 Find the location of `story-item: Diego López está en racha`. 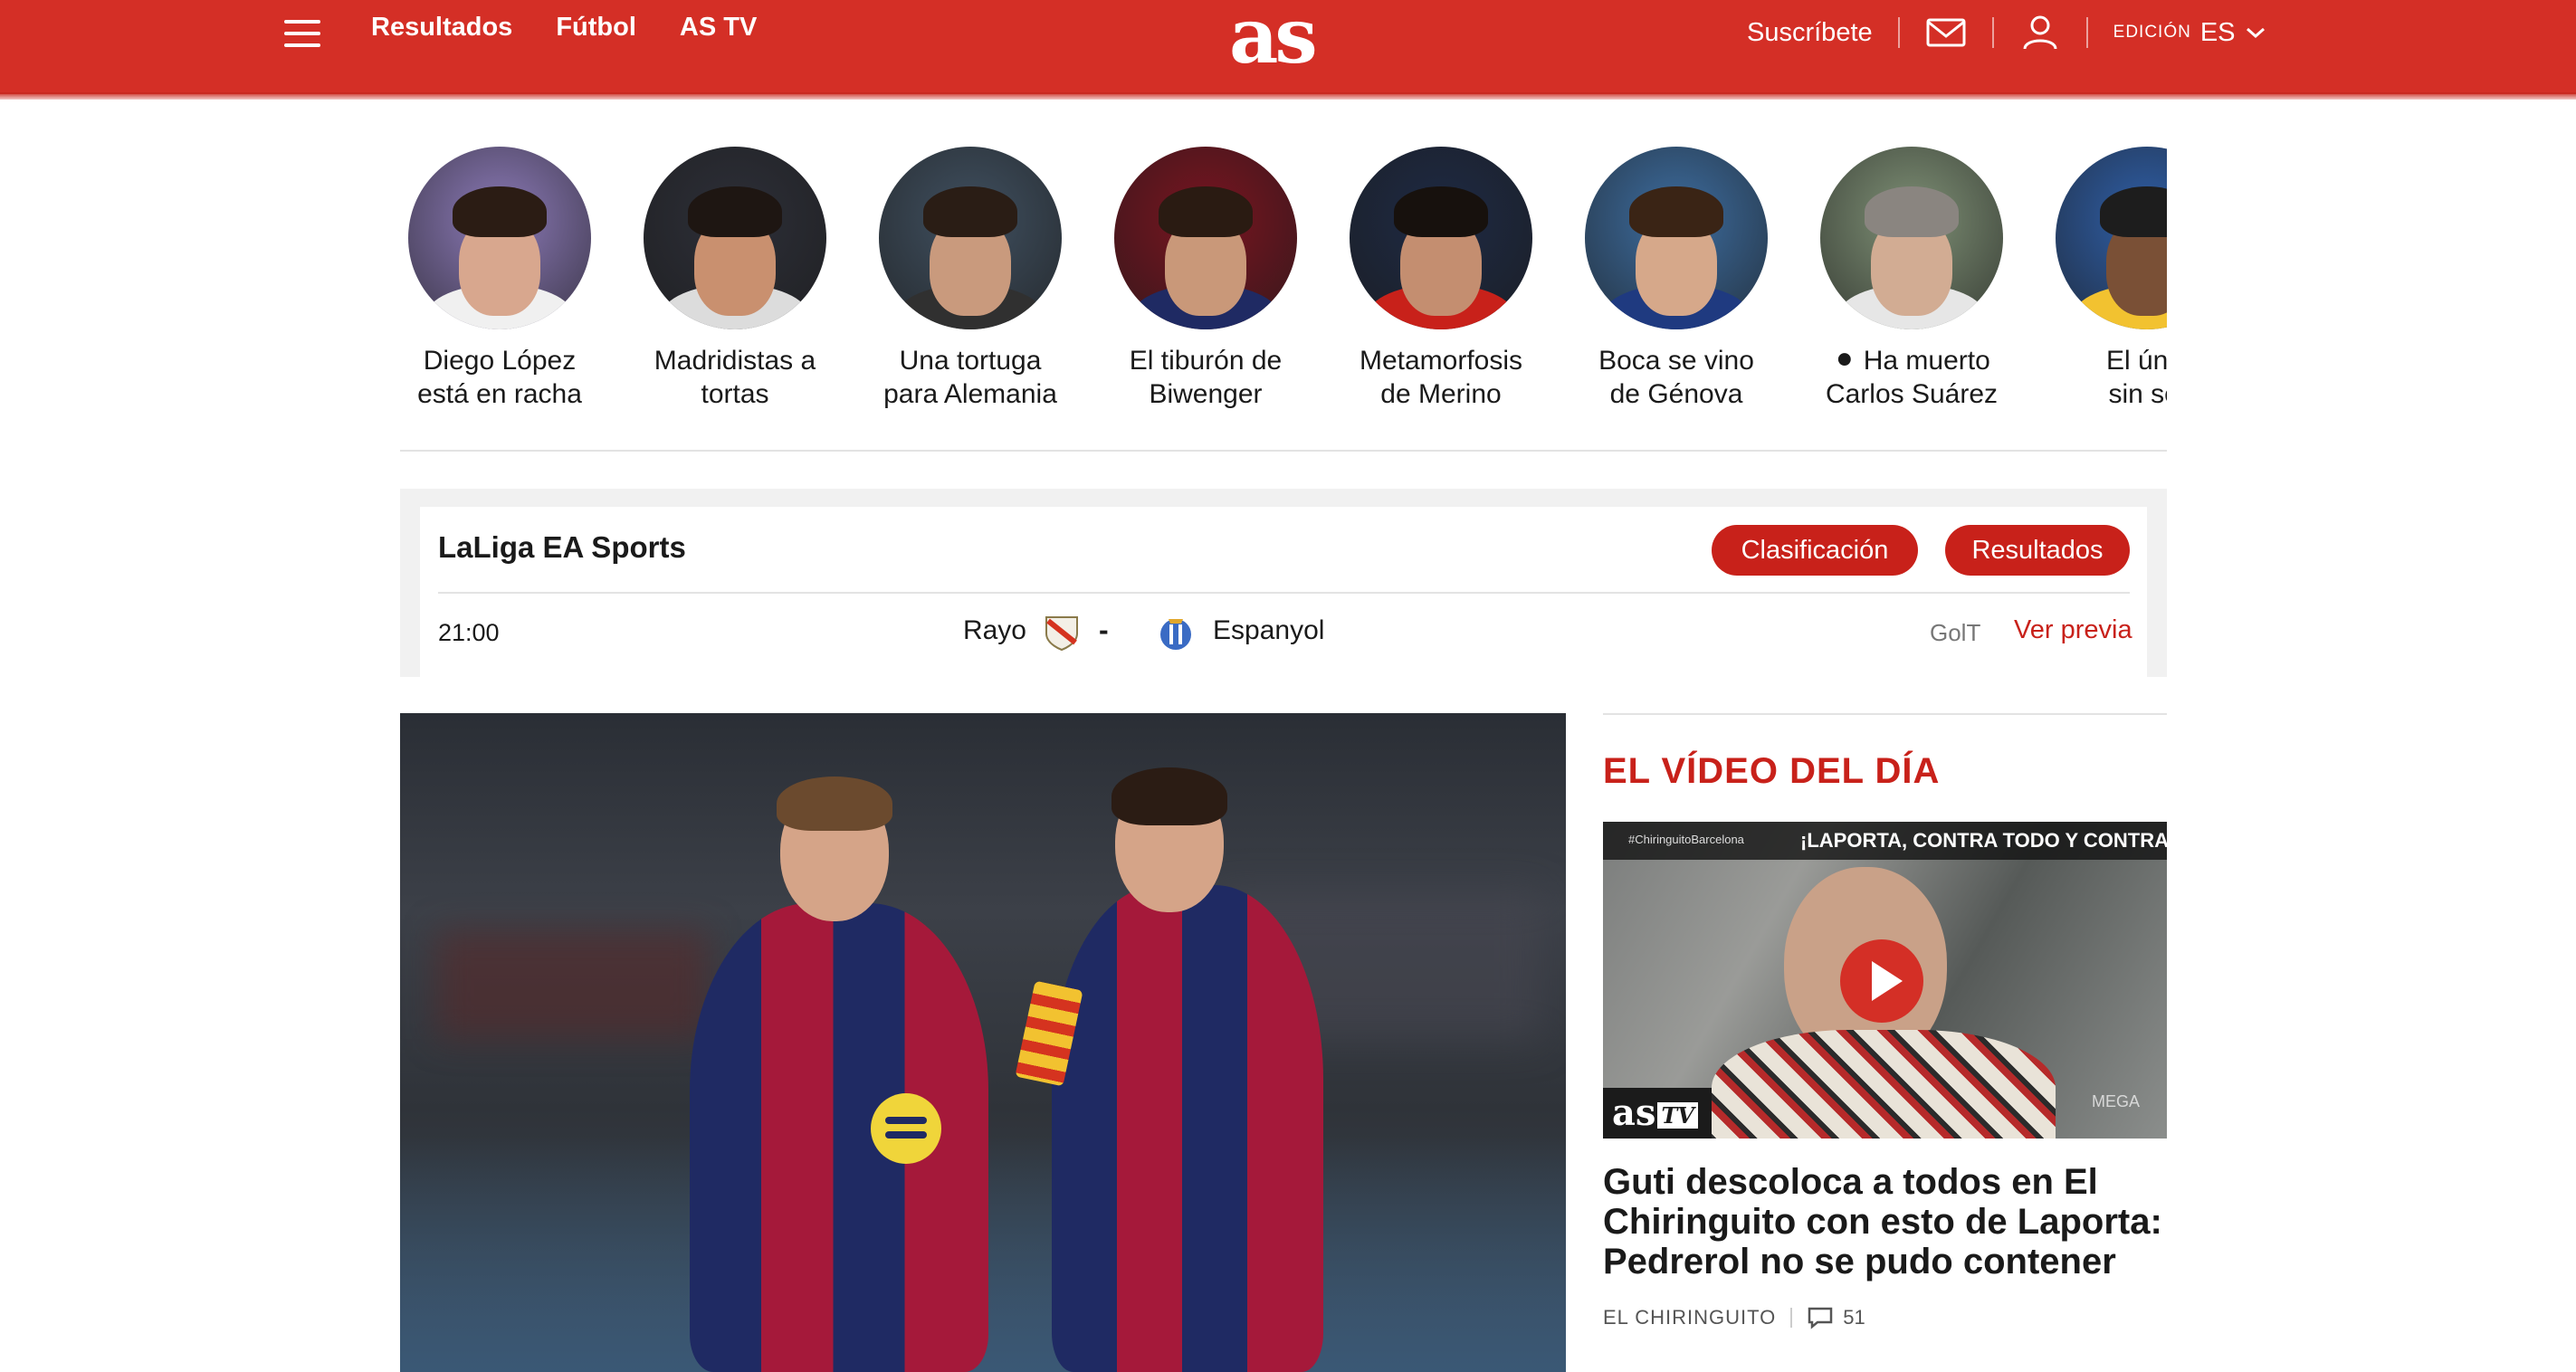

story-item: Diego López está en racha is located at coordinates (499, 279).